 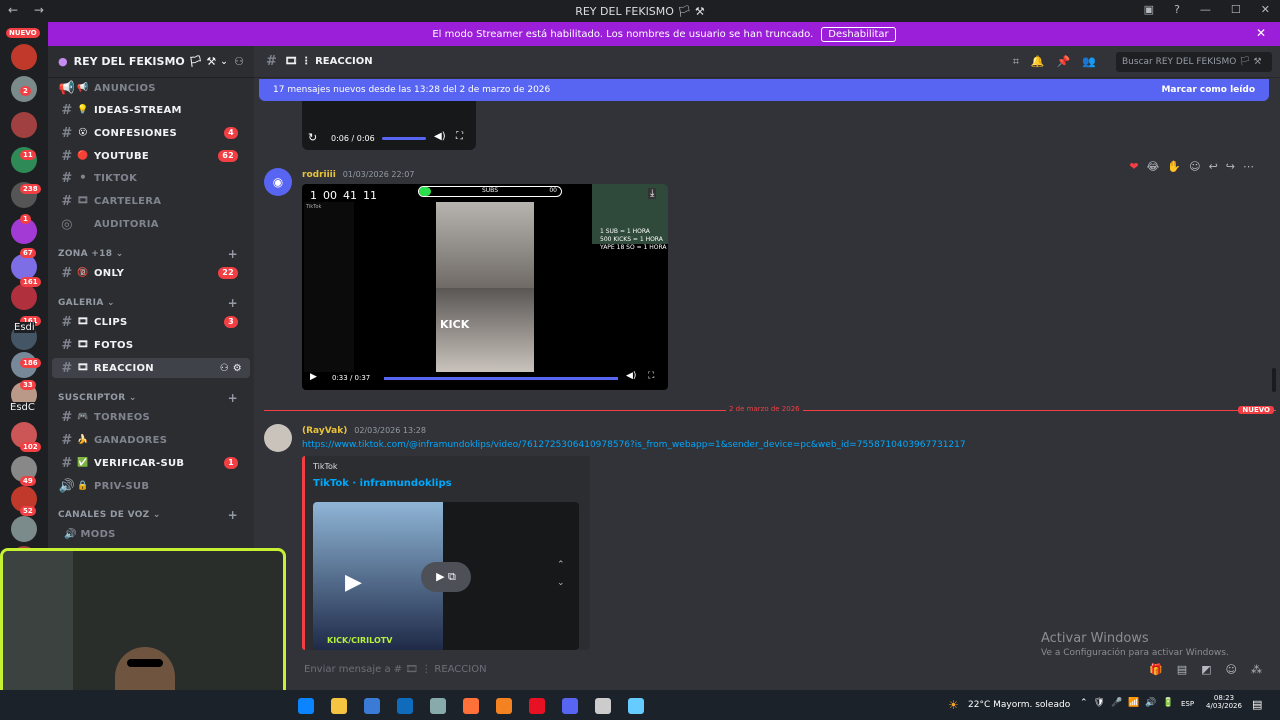 What do you see at coordinates (67, 224) in the screenshot?
I see `speaker-icon: ◎` at bounding box center [67, 224].